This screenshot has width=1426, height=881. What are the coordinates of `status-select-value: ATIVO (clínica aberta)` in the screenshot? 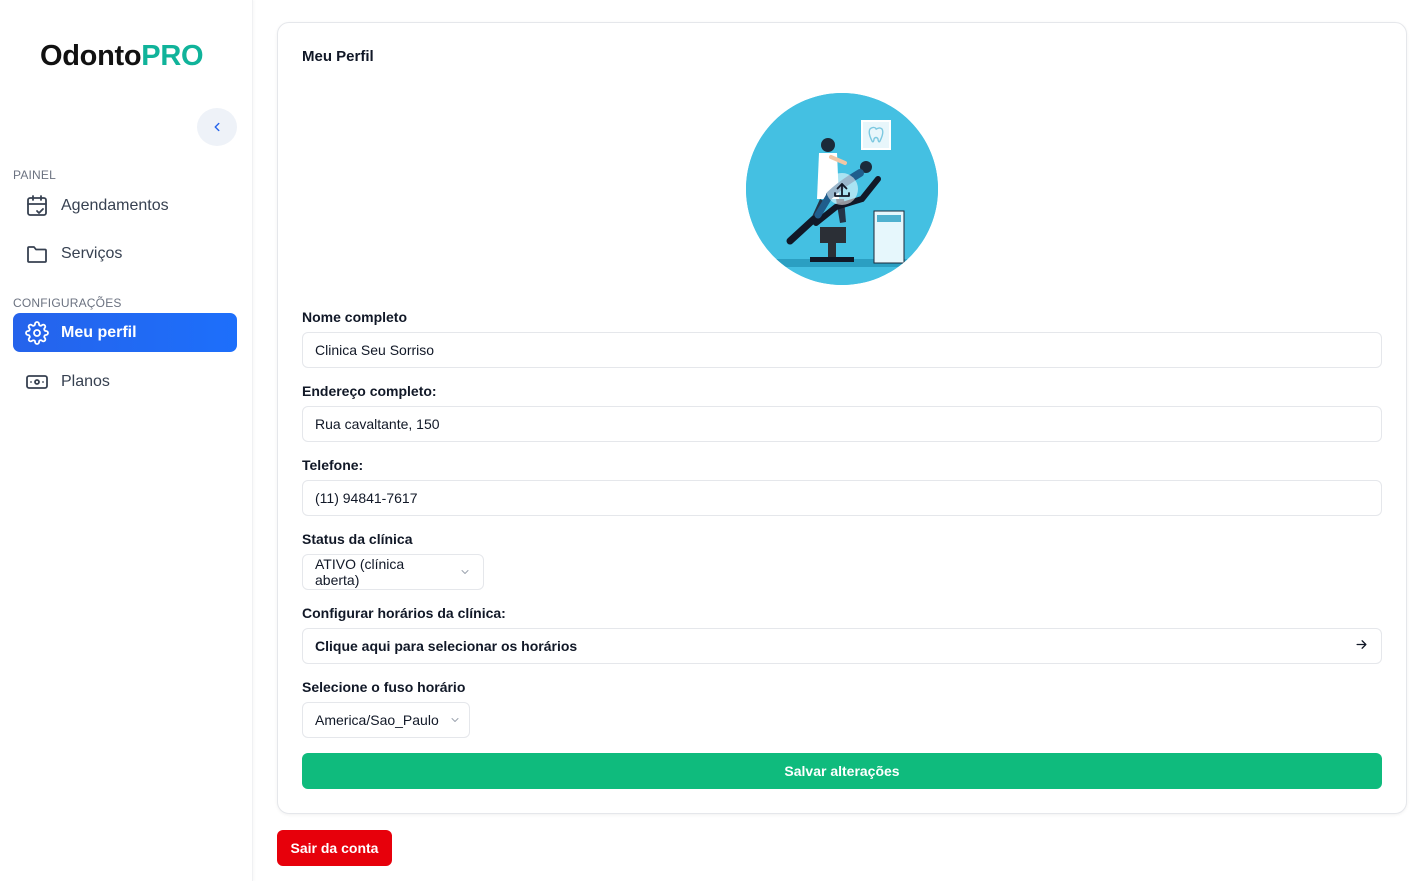 It's located at (360, 572).